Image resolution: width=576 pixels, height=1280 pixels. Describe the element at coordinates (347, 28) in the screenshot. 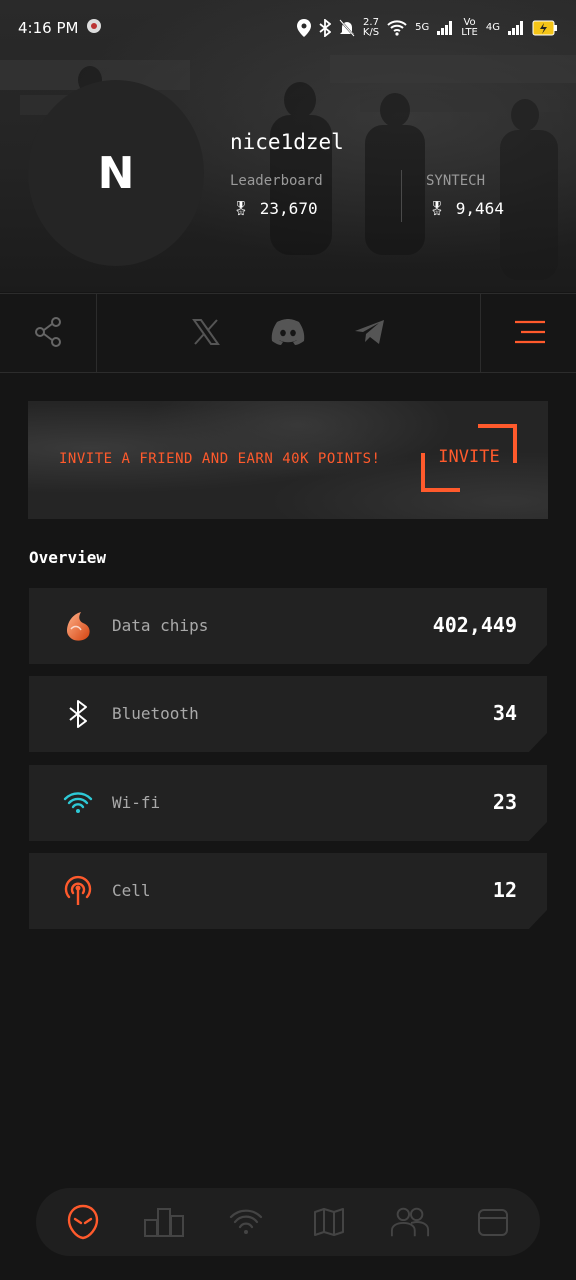

I see `mute-icon` at that location.